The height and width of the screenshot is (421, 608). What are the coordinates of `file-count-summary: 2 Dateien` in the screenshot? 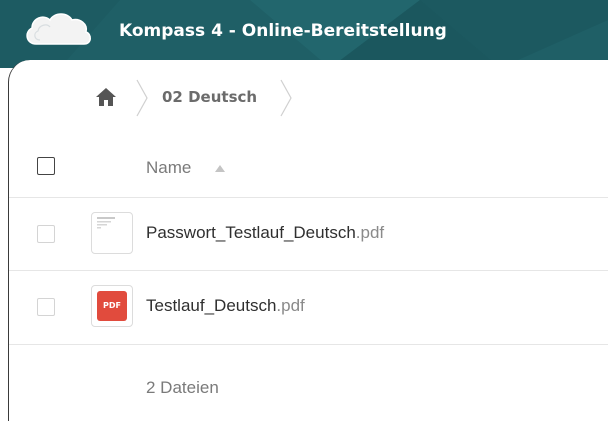 It's located at (182, 387).